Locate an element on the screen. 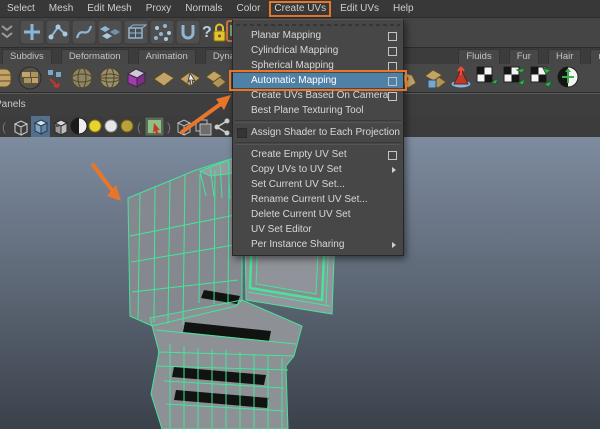  menu-item-copy-uvs-to-uv-set: Copy UVs to UV Set is located at coordinates (318, 169).